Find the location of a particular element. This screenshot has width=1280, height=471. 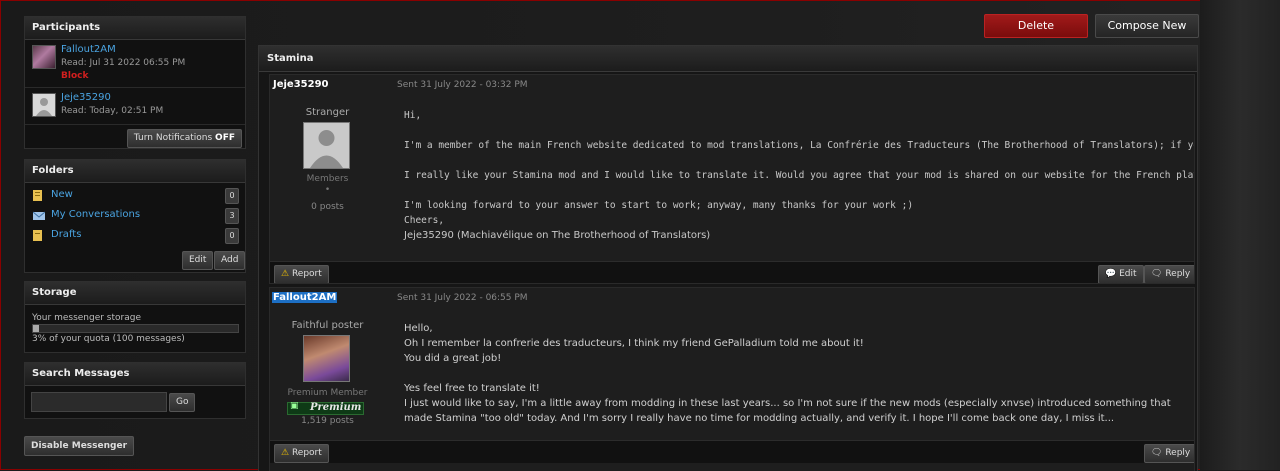

conversation-title: Stamina is located at coordinates (728, 59).